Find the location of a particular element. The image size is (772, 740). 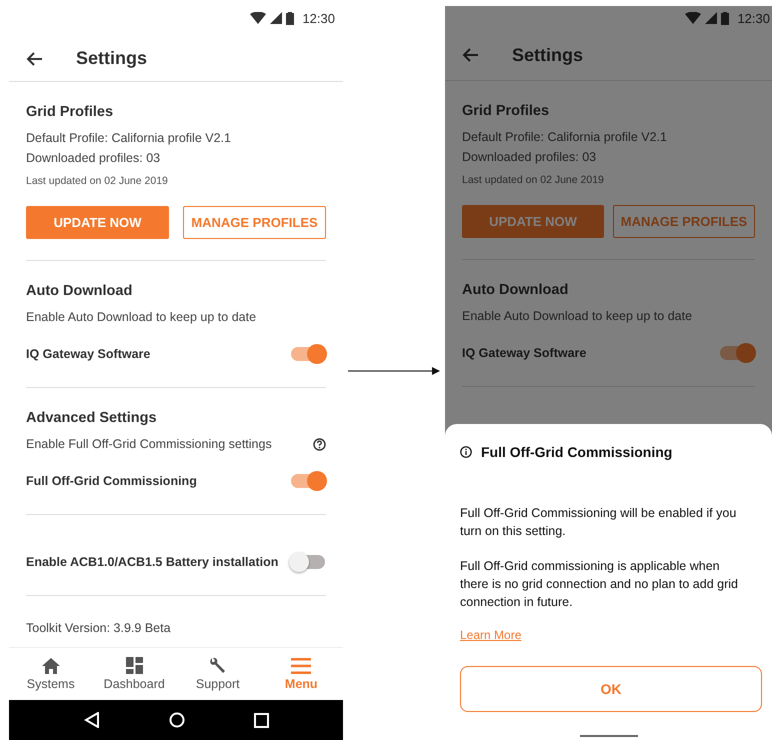

back-triangle-icon is located at coordinates (92, 720).